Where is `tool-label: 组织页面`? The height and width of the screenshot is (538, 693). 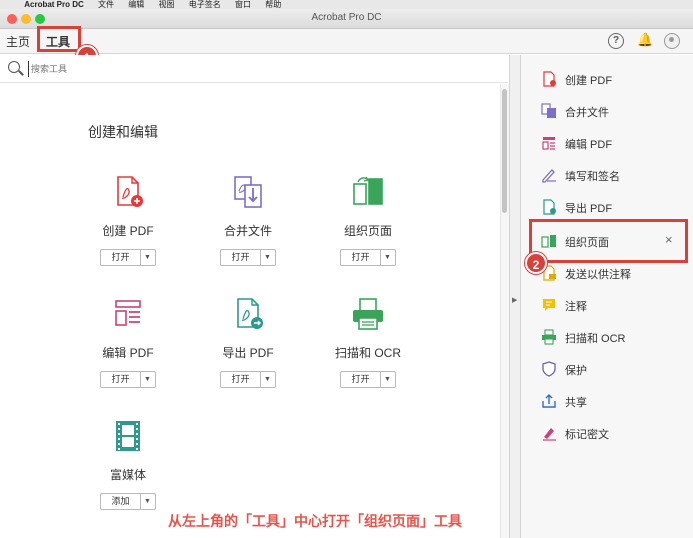
tool-label: 组织页面 is located at coordinates (367, 231).